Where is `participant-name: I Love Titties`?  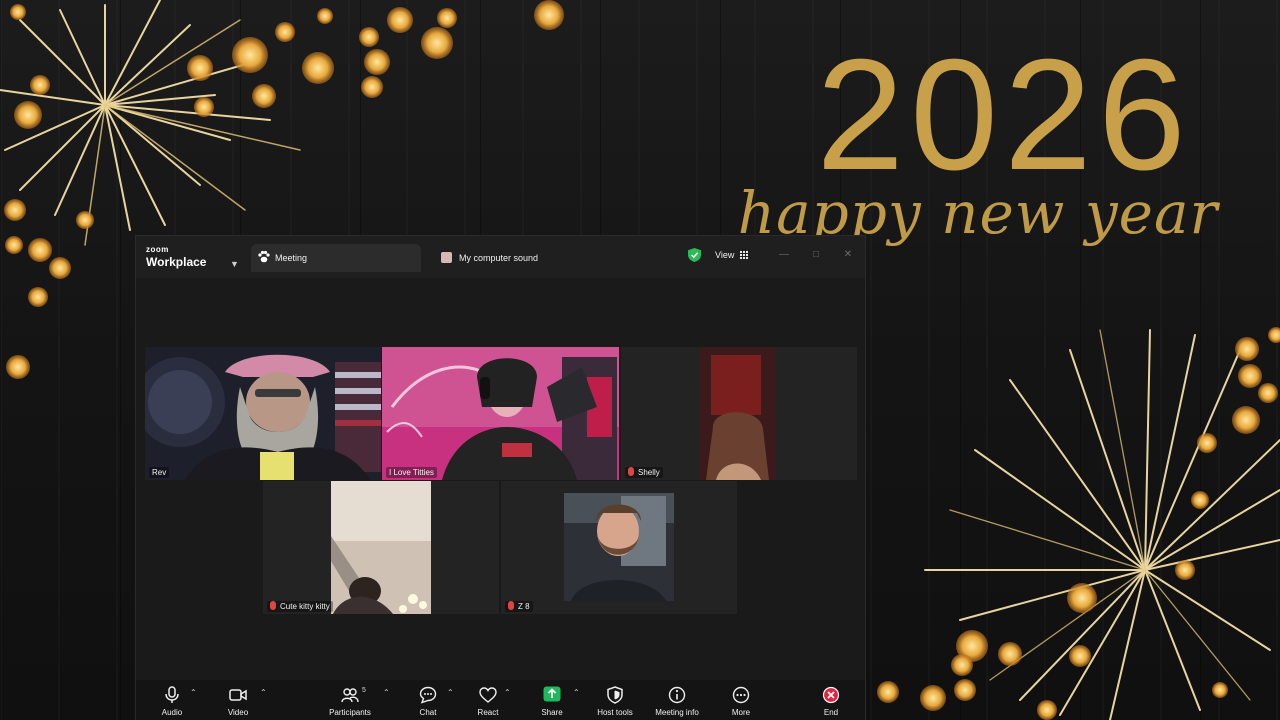 participant-name: I Love Titties is located at coordinates (411, 472).